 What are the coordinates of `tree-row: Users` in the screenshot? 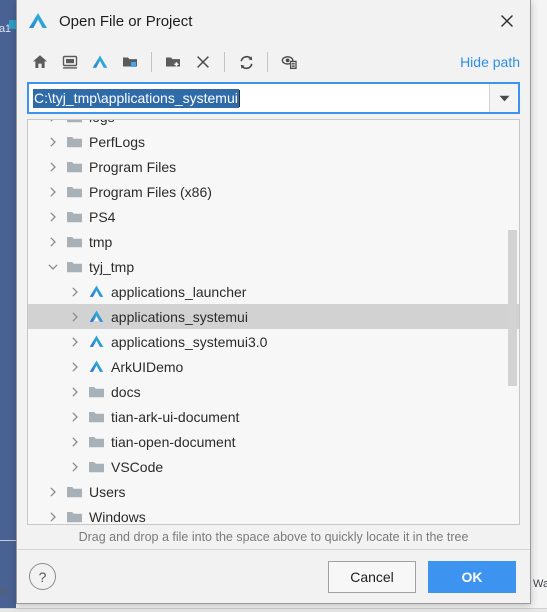 It's located at (273, 491).